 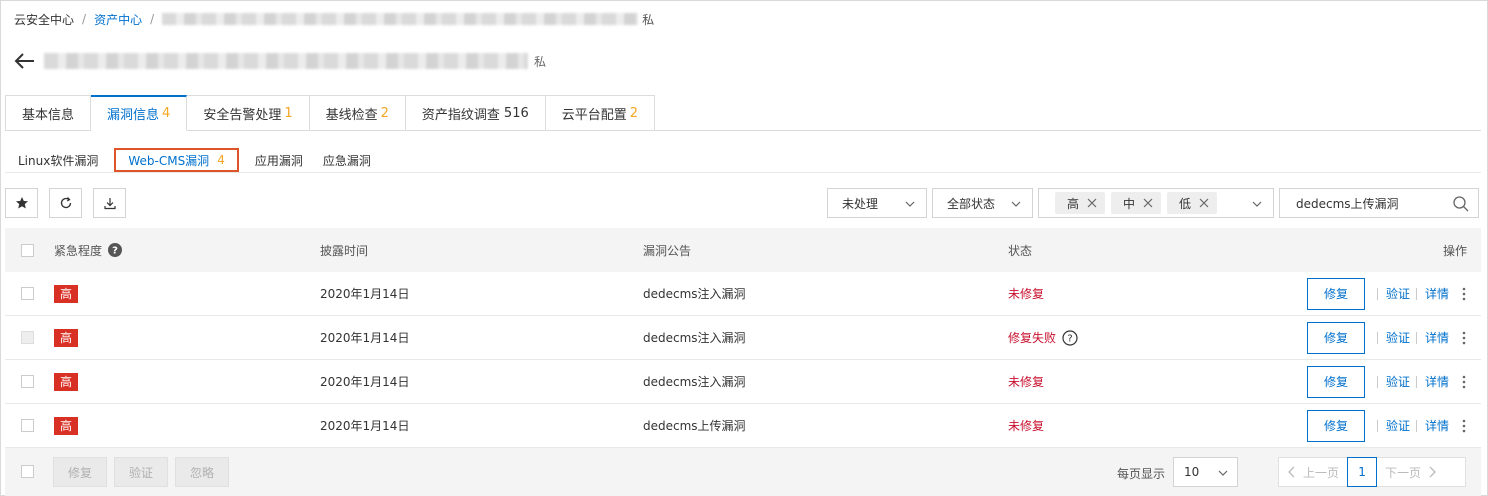 What do you see at coordinates (1192, 472) in the screenshot?
I see `page-size-value: 10` at bounding box center [1192, 472].